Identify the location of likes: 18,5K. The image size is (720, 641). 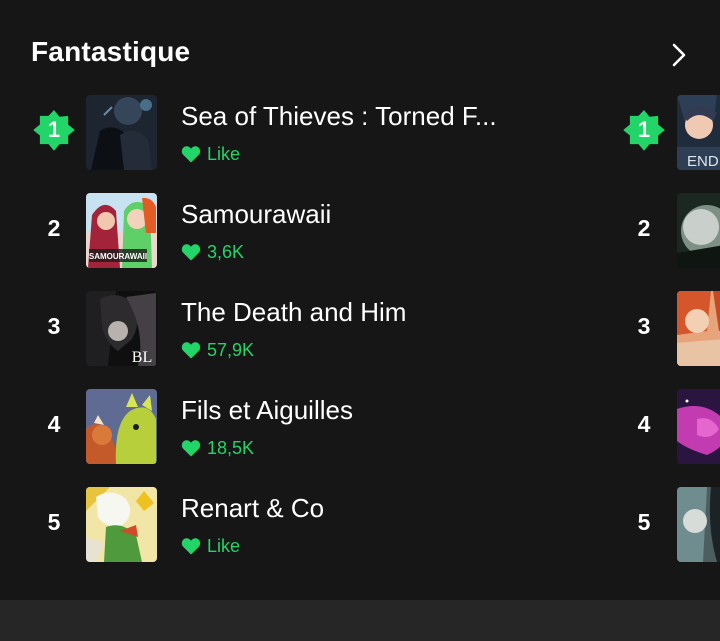
(217, 448).